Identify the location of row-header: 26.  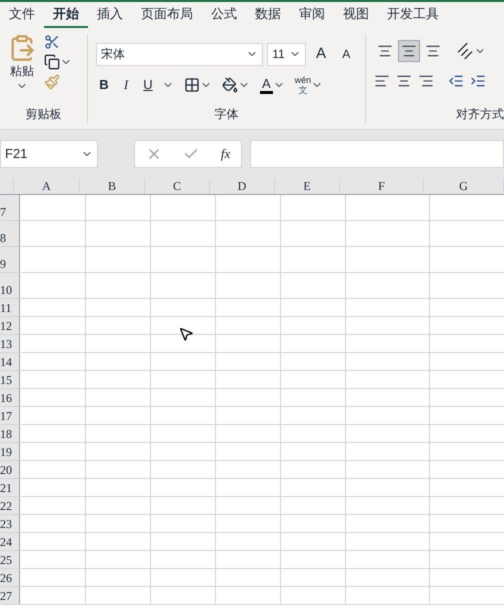
(10, 577).